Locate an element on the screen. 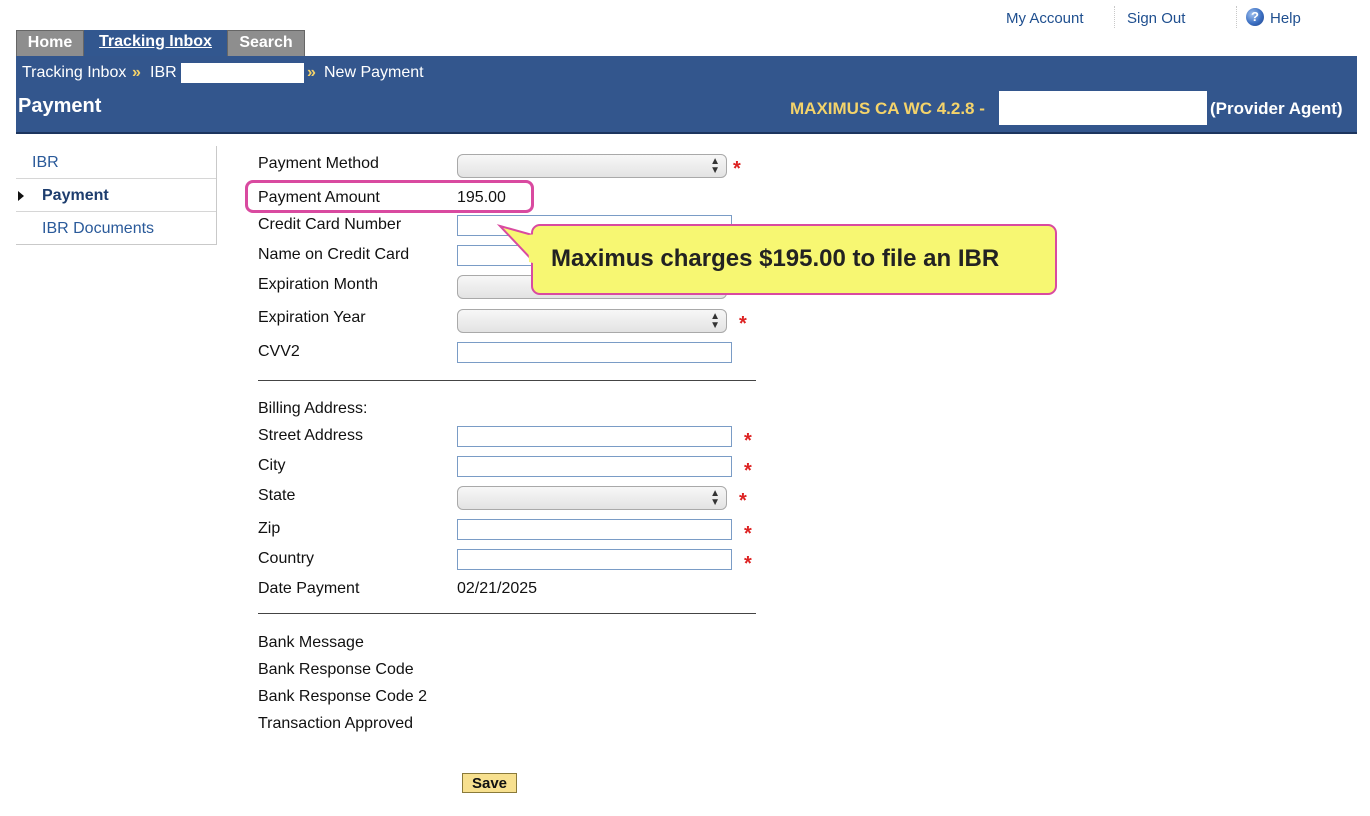  tab-search: Search is located at coordinates (266, 43).